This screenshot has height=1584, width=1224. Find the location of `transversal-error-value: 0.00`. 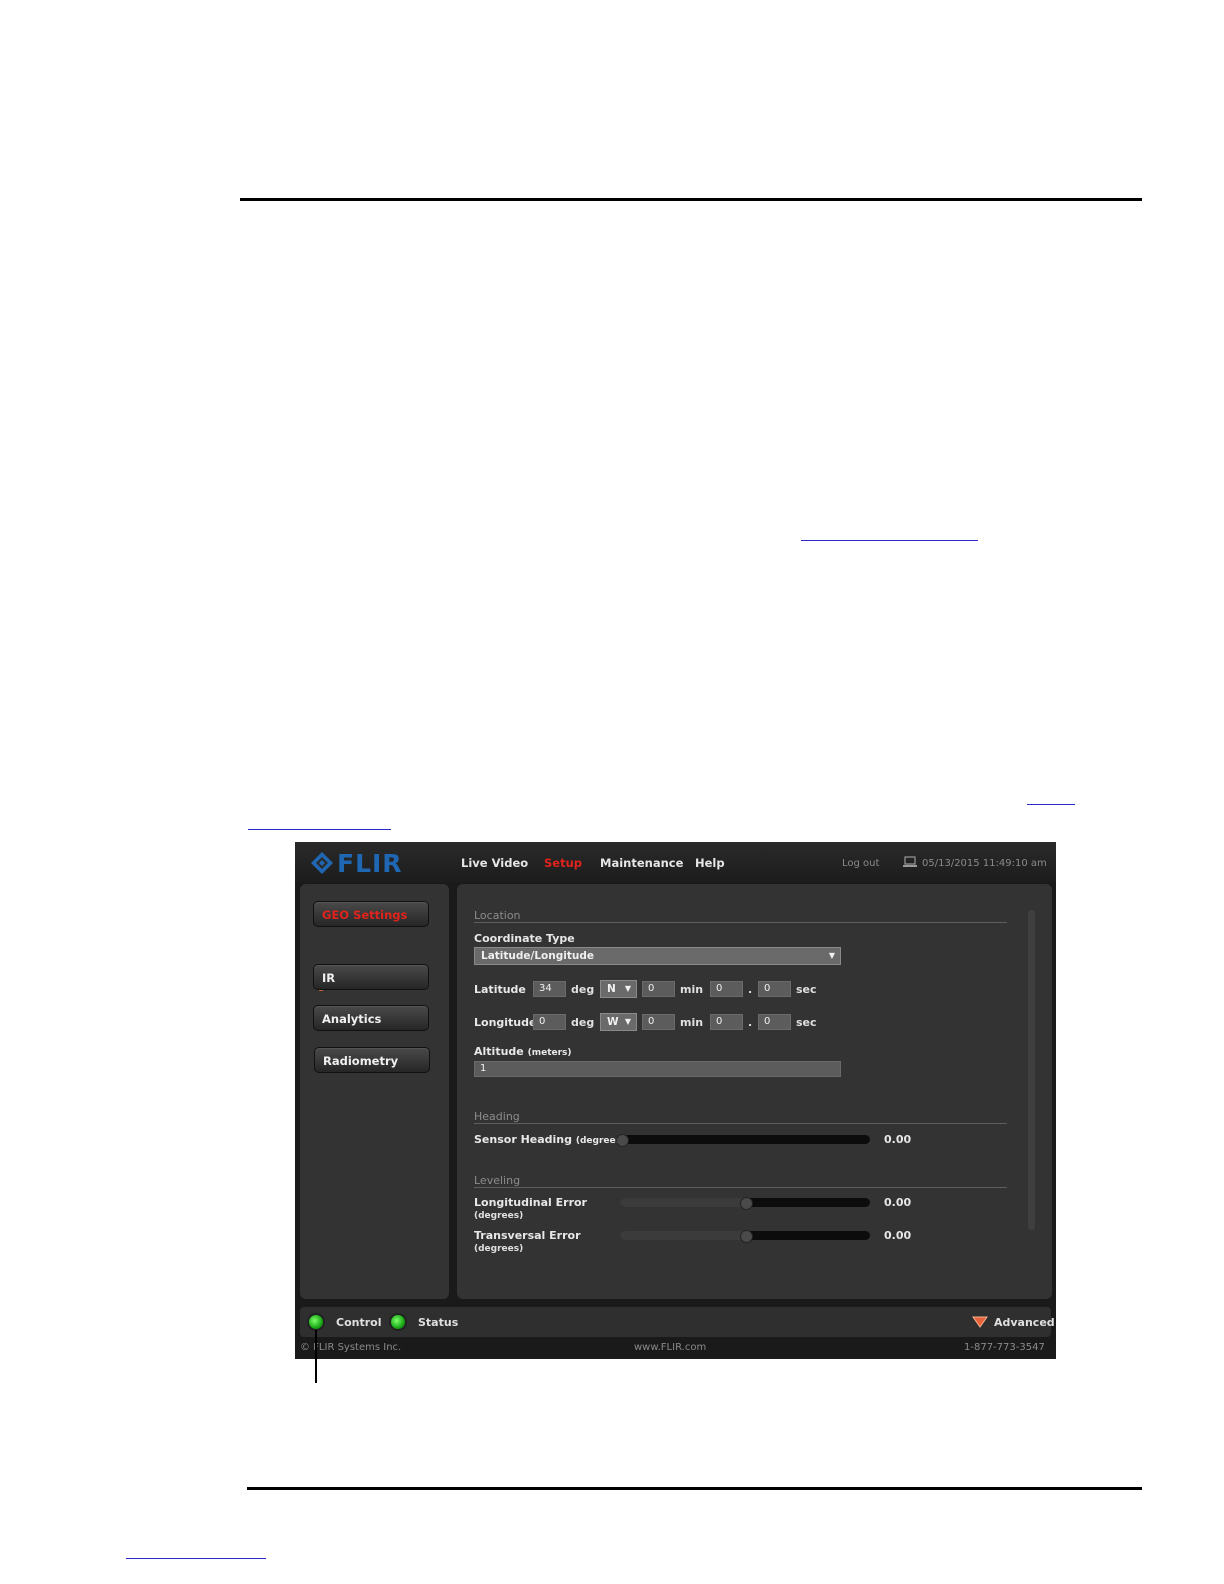

transversal-error-value: 0.00 is located at coordinates (898, 1235).